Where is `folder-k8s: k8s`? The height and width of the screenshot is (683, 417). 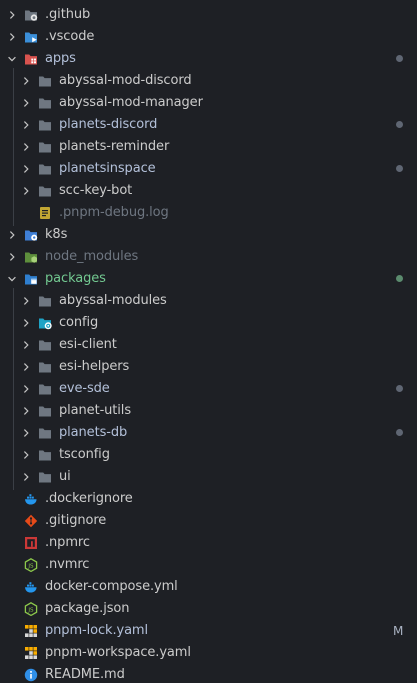
folder-k8s: k8s is located at coordinates (208, 235).